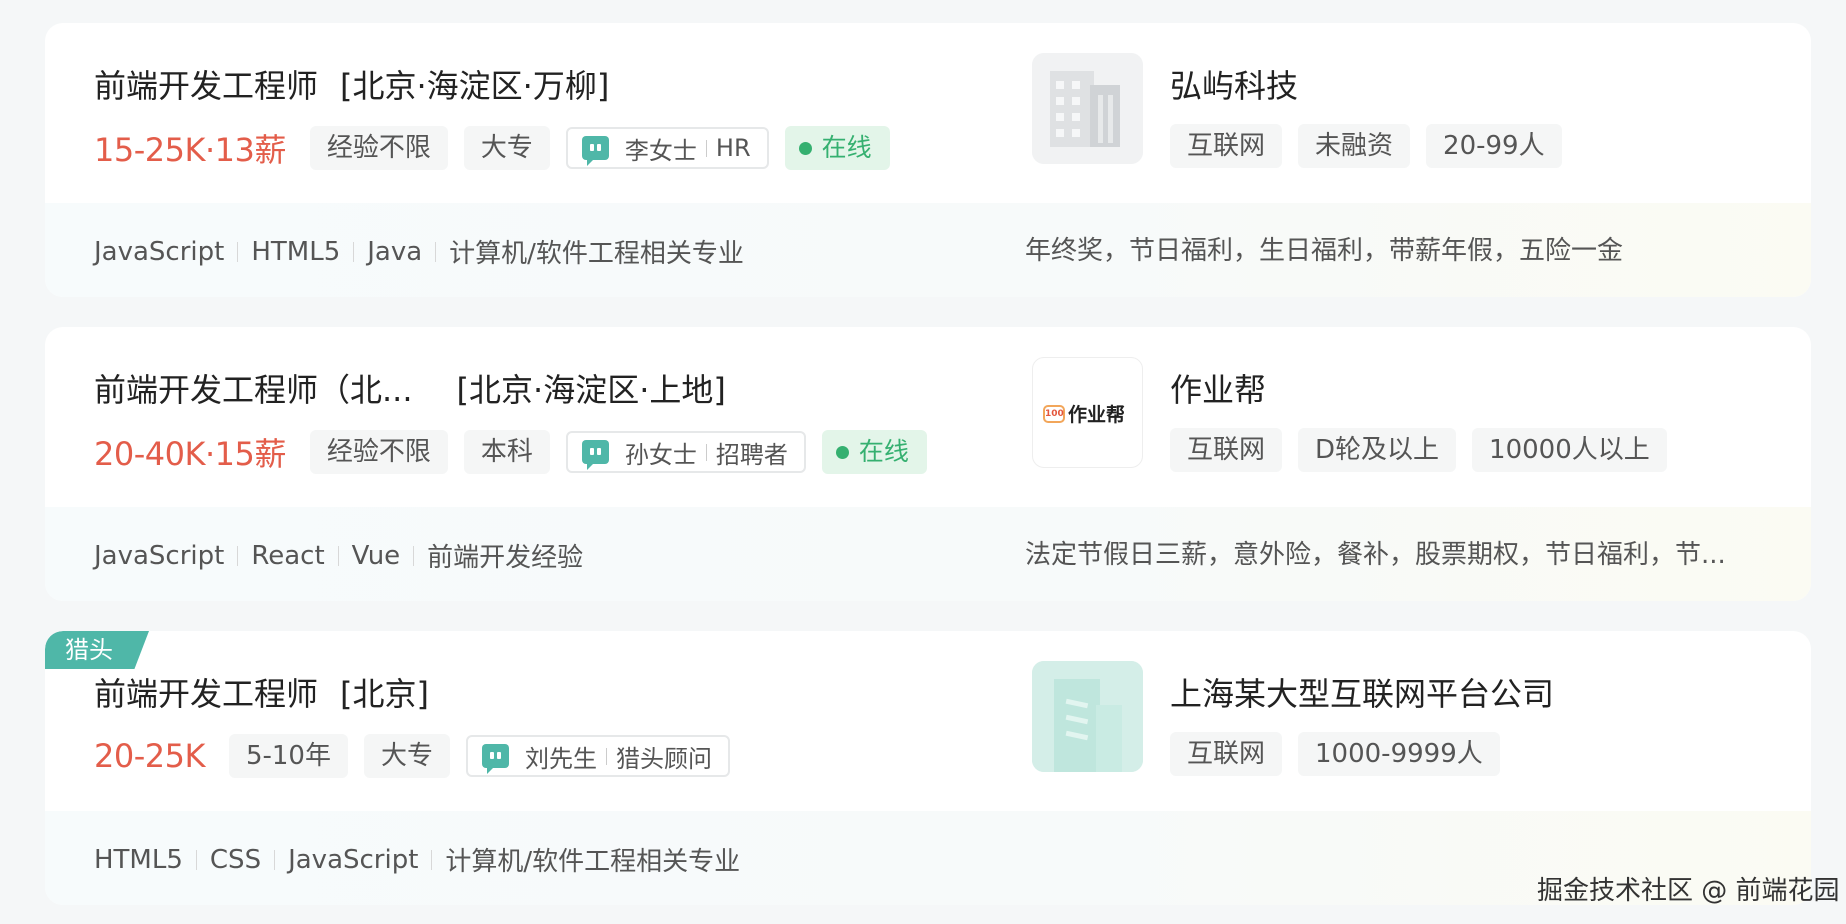  I want to click on funding-tag: D轮及以上, so click(1377, 450).